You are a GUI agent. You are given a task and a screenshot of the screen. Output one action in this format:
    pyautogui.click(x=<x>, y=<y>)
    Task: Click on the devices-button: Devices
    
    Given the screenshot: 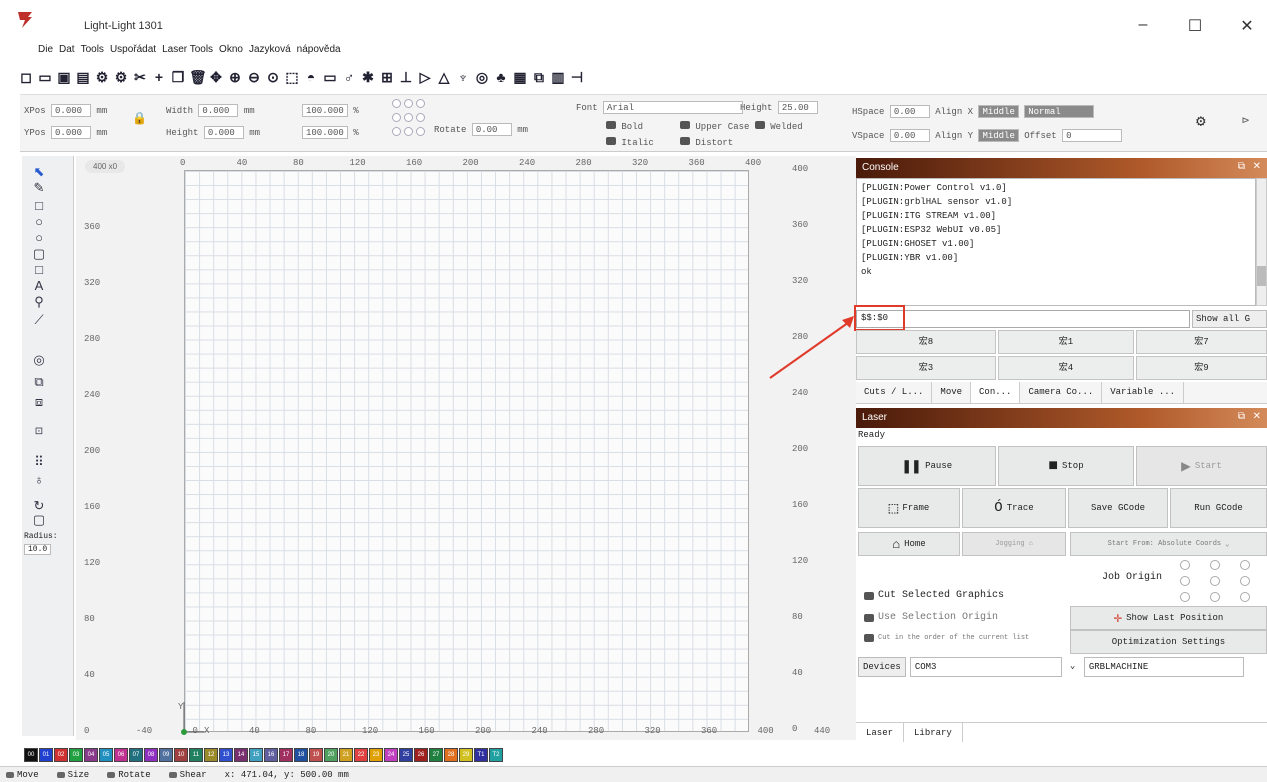 What is the action you would take?
    pyautogui.click(x=882, y=667)
    